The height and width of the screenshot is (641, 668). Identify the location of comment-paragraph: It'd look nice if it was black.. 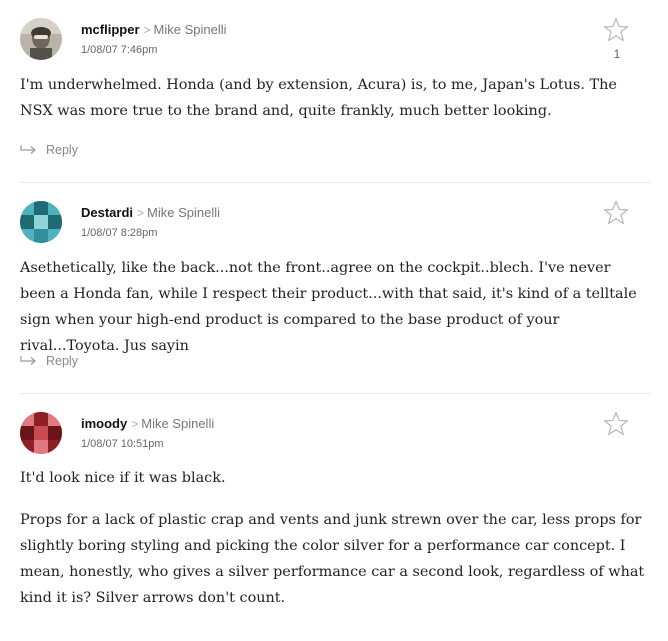
(123, 478).